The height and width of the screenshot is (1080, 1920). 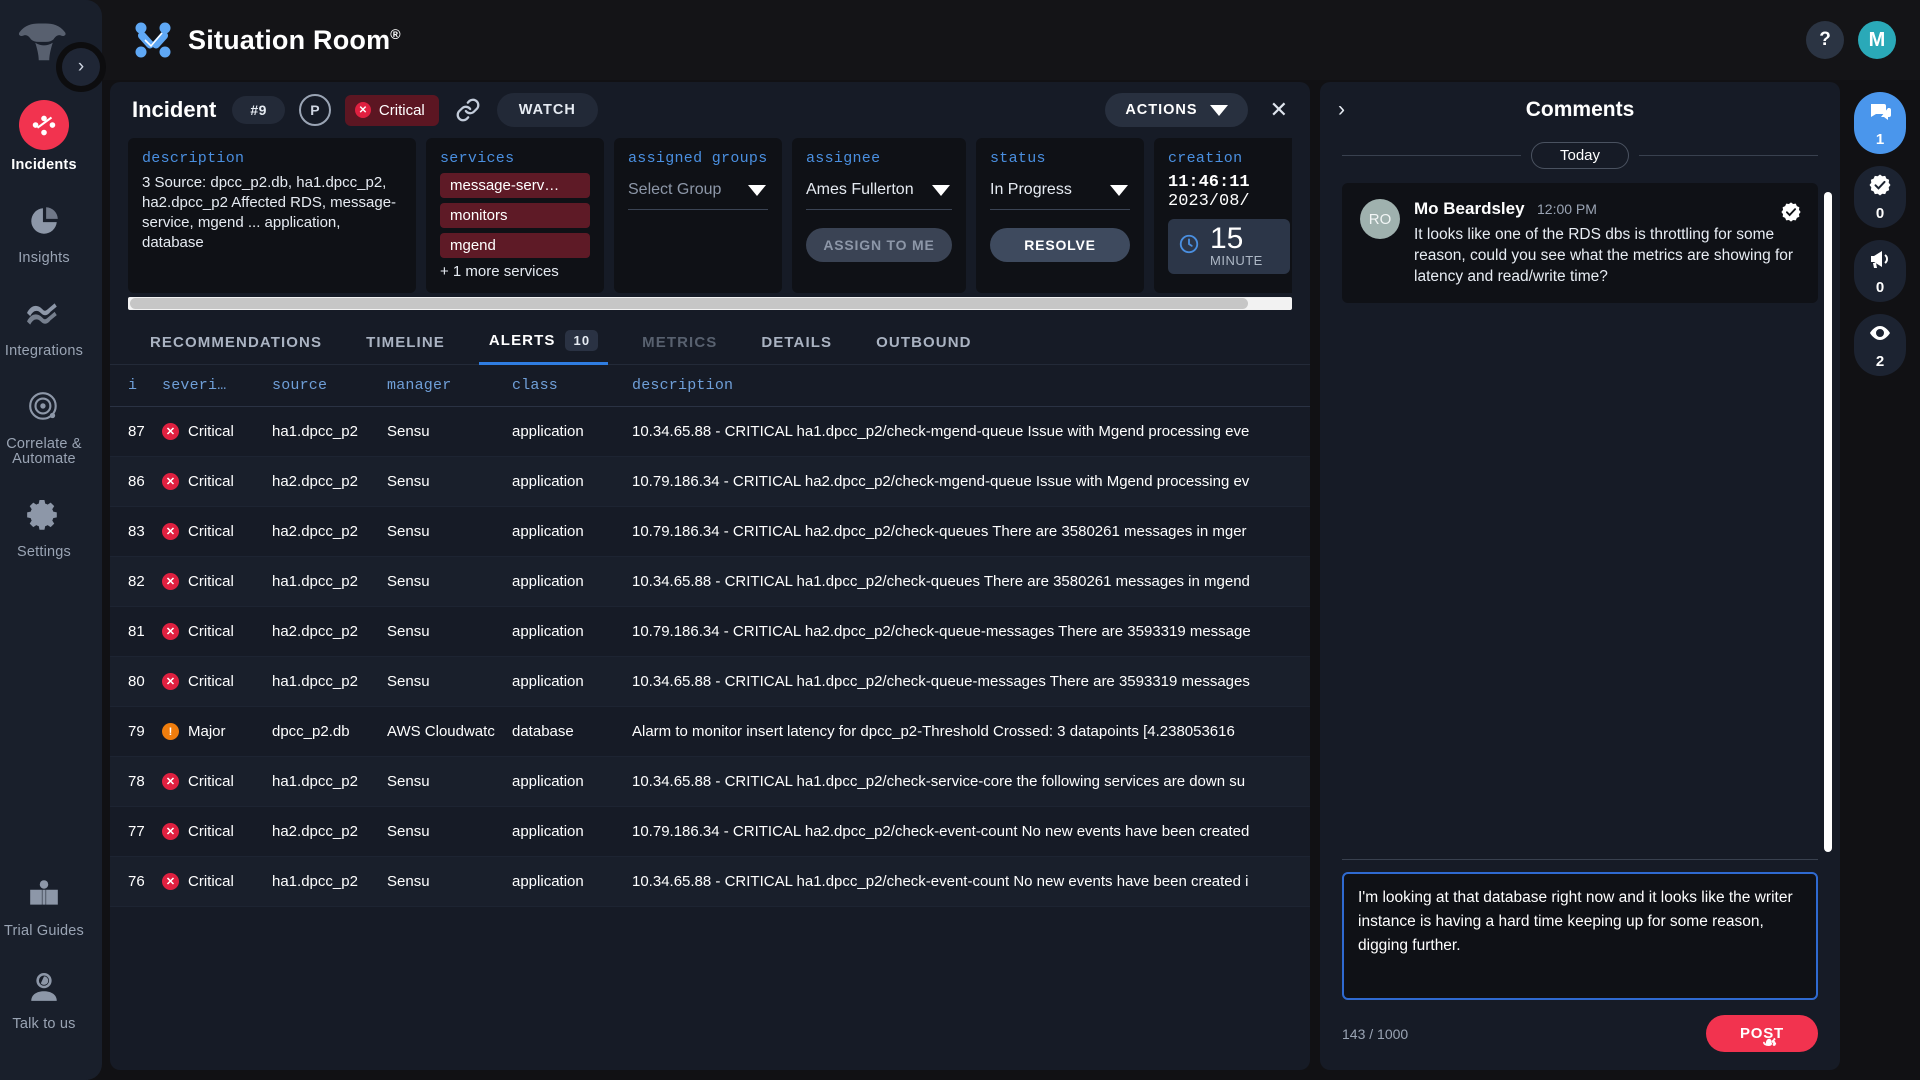 What do you see at coordinates (1877, 40) in the screenshot?
I see `avatar: M` at bounding box center [1877, 40].